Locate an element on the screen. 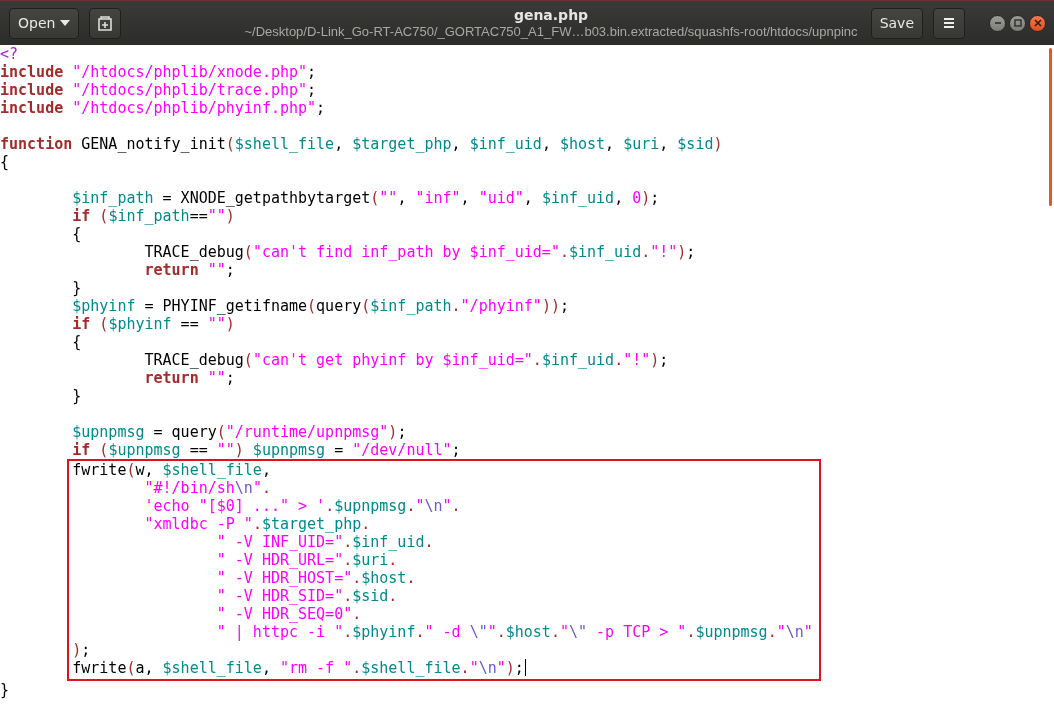  new-tab-button is located at coordinates (105, 23).